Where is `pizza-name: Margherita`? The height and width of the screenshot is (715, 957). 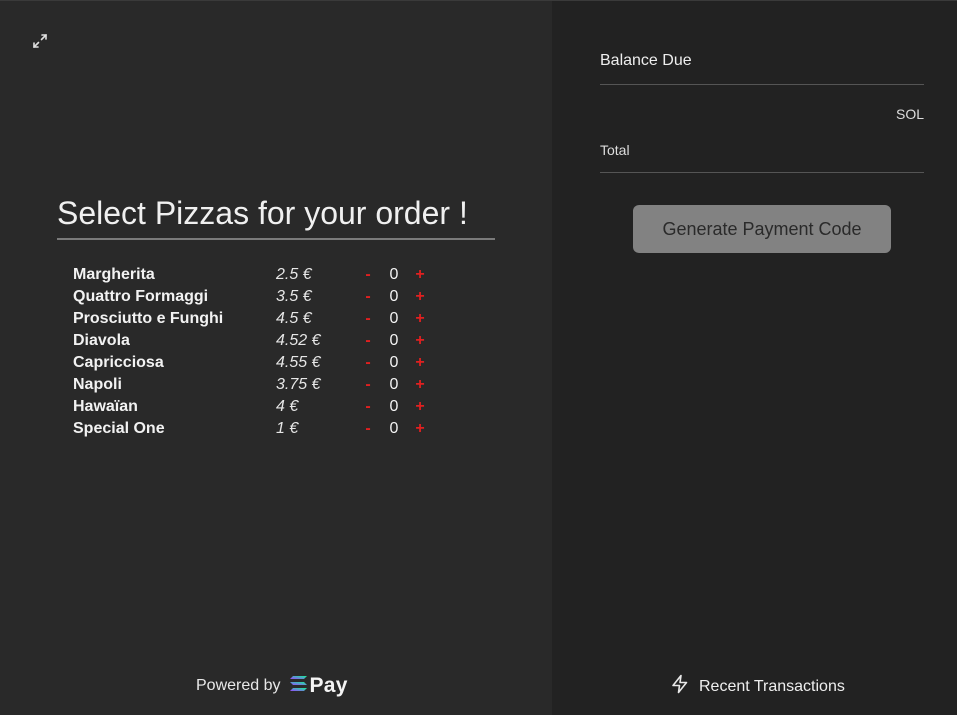
pizza-name: Margherita is located at coordinates (114, 274).